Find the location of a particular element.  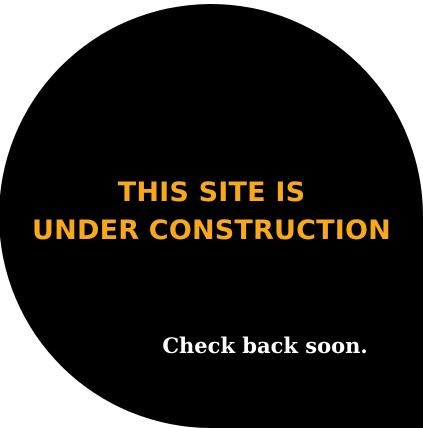

headline-line-1: THIS SITE IS is located at coordinates (211, 192).